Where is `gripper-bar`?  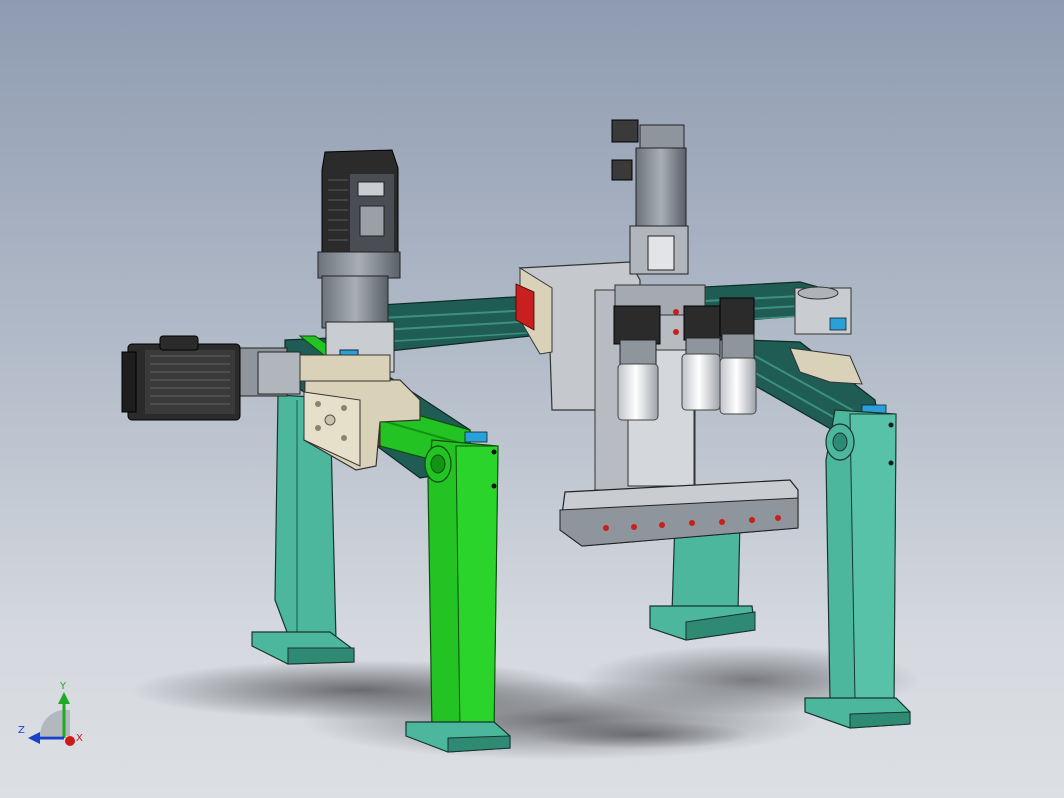 gripper-bar is located at coordinates (679, 513).